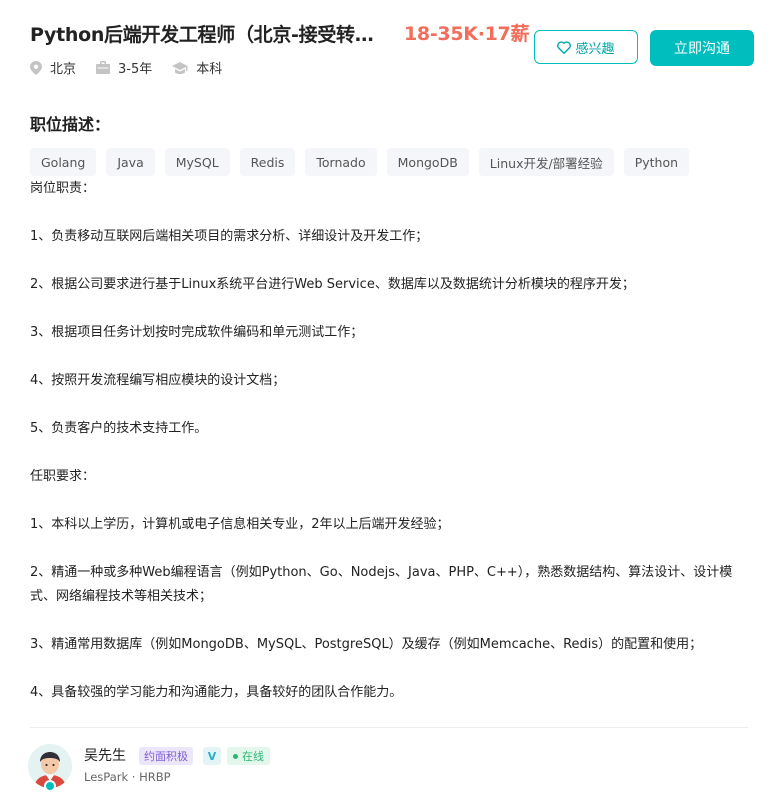 The height and width of the screenshot is (795, 777). I want to click on online-indicator-icon, so click(50, 786).